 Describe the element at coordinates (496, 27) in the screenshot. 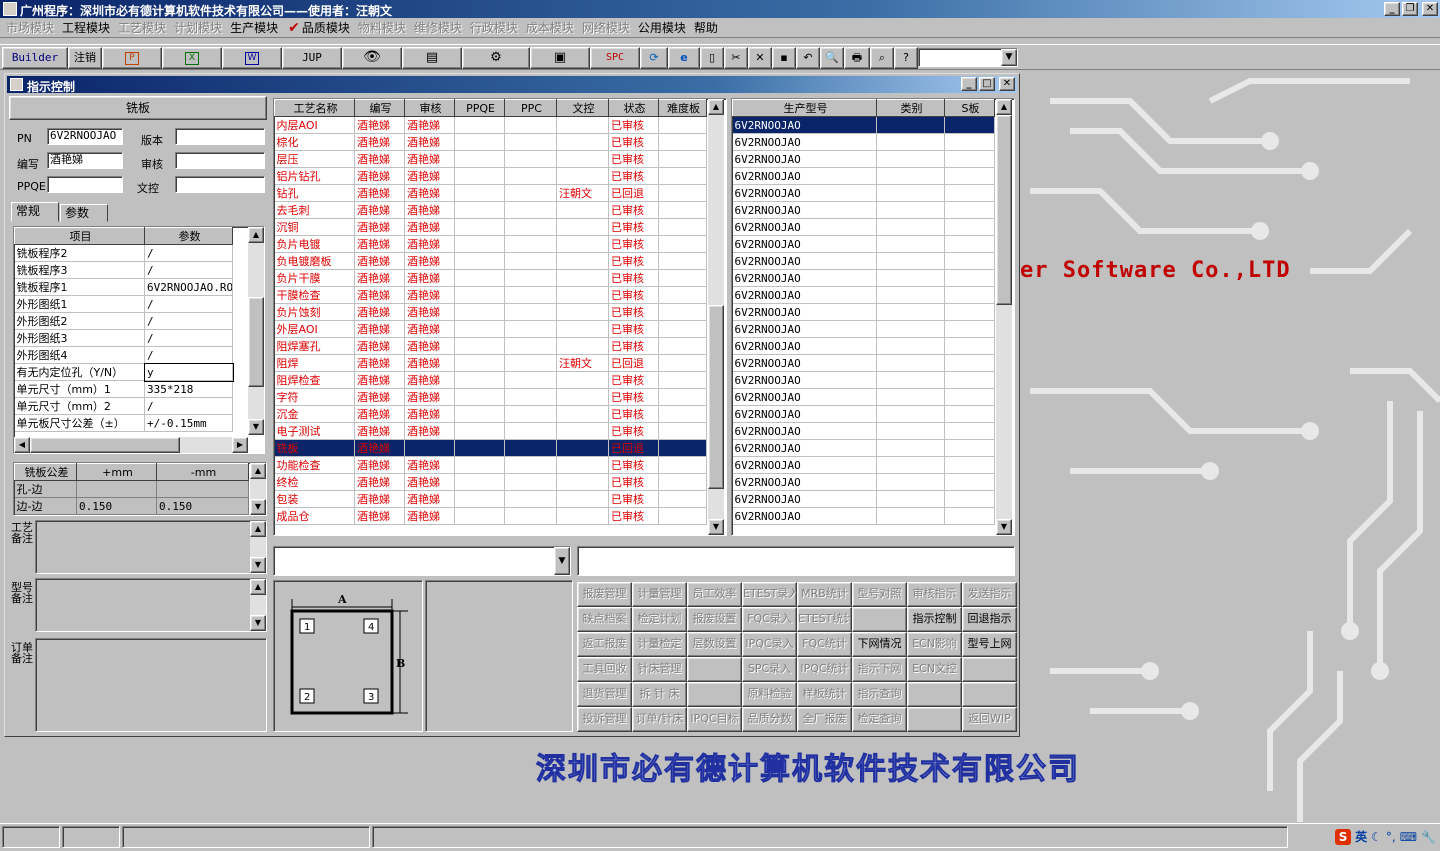

I see `menu-8: 行政模块` at that location.